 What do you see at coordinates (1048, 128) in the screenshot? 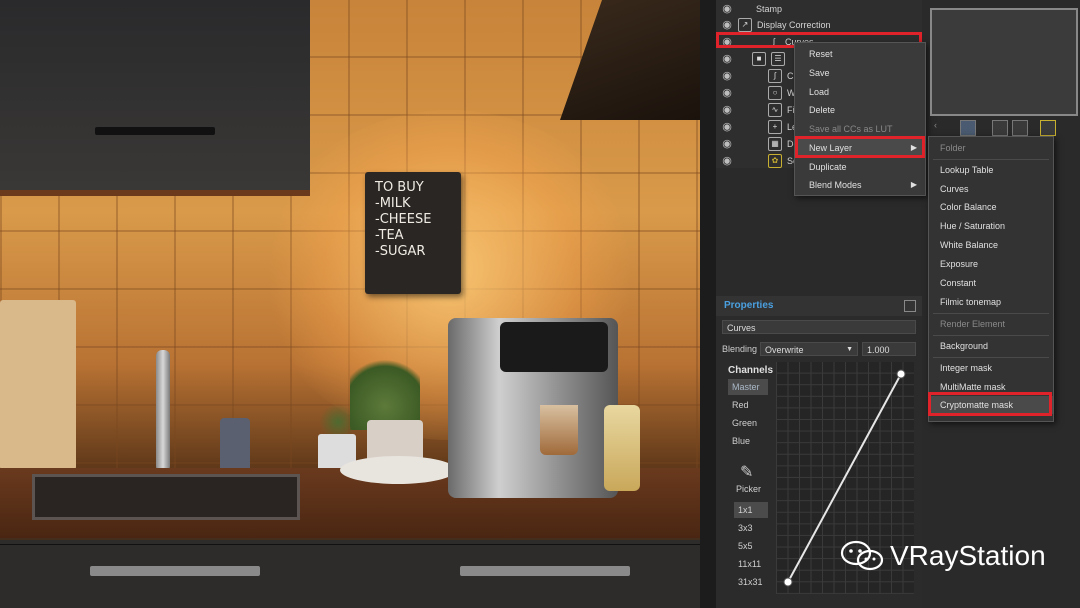
I see `add-layer-button` at bounding box center [1048, 128].